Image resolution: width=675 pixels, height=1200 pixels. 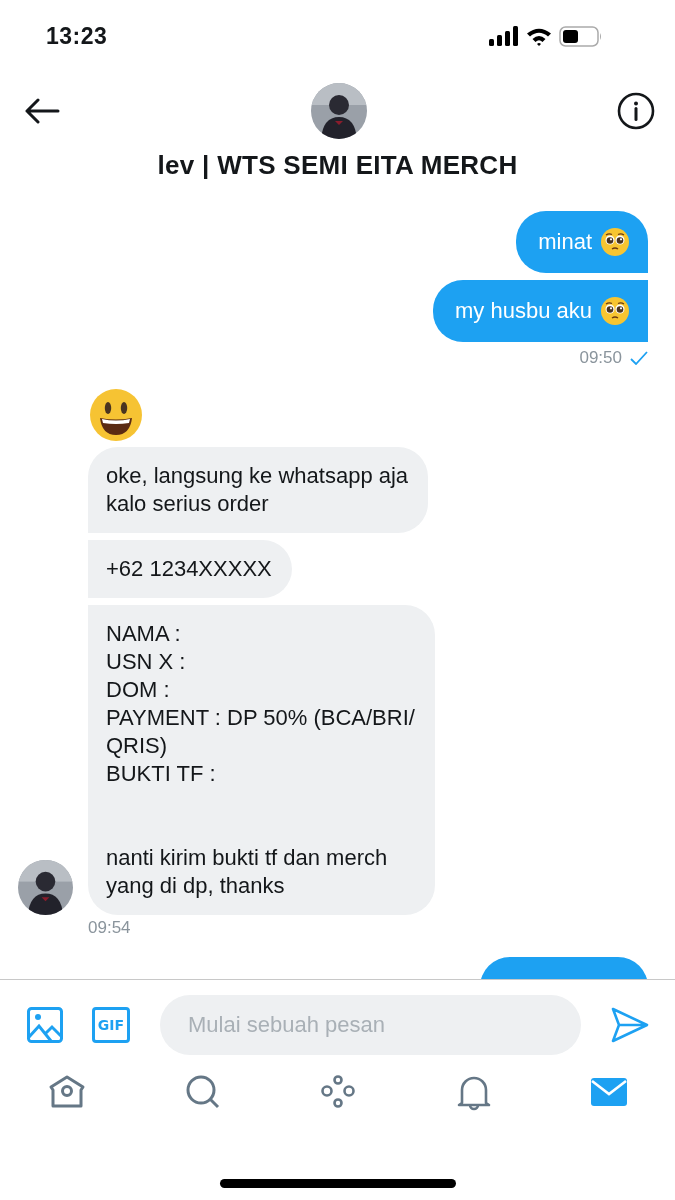 I want to click on message-bubble: my husbu aku, so click(x=540, y=311).